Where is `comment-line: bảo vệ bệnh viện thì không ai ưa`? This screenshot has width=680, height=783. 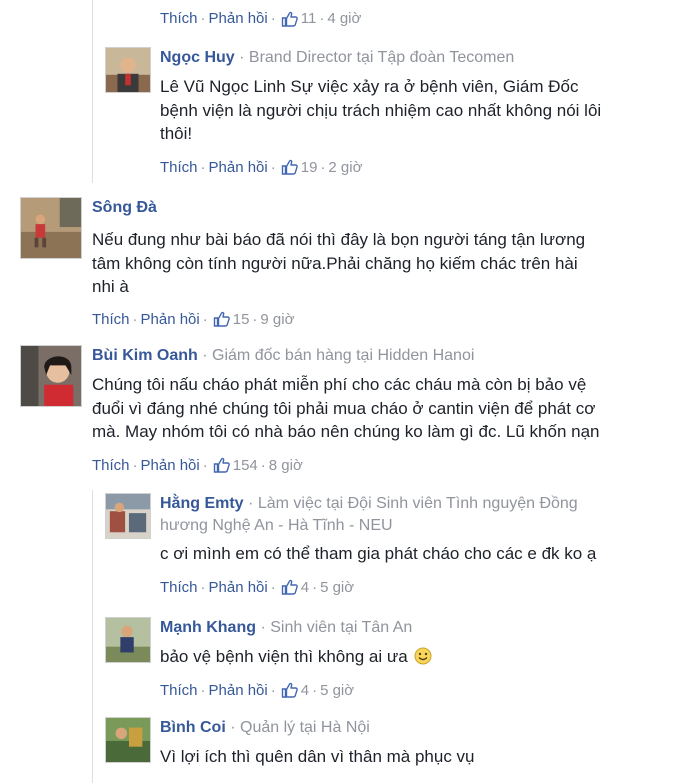
comment-line: bảo vệ bệnh viện thì không ai ưa is located at coordinates (284, 656).